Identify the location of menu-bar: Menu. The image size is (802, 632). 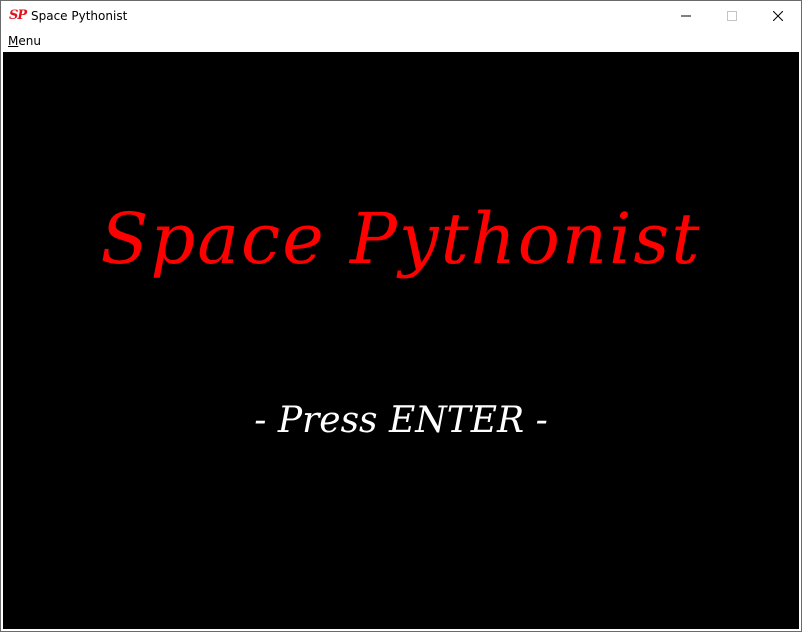
(401, 41).